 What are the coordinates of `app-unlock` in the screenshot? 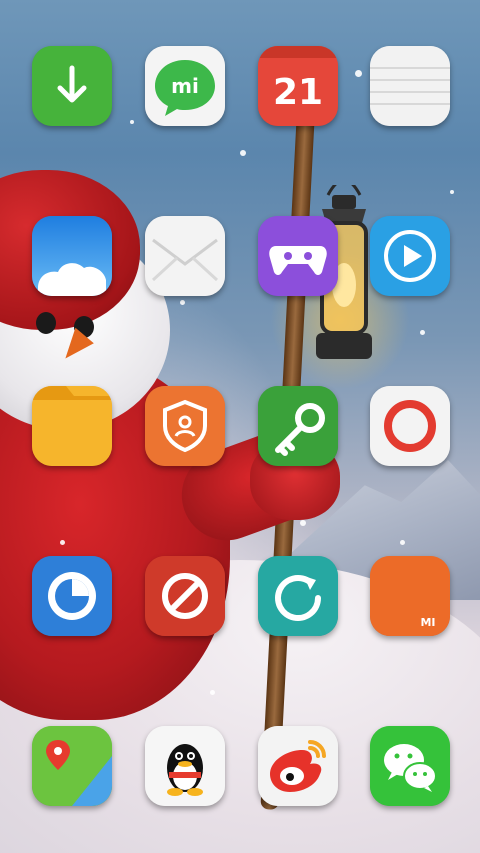 It's located at (298, 426).